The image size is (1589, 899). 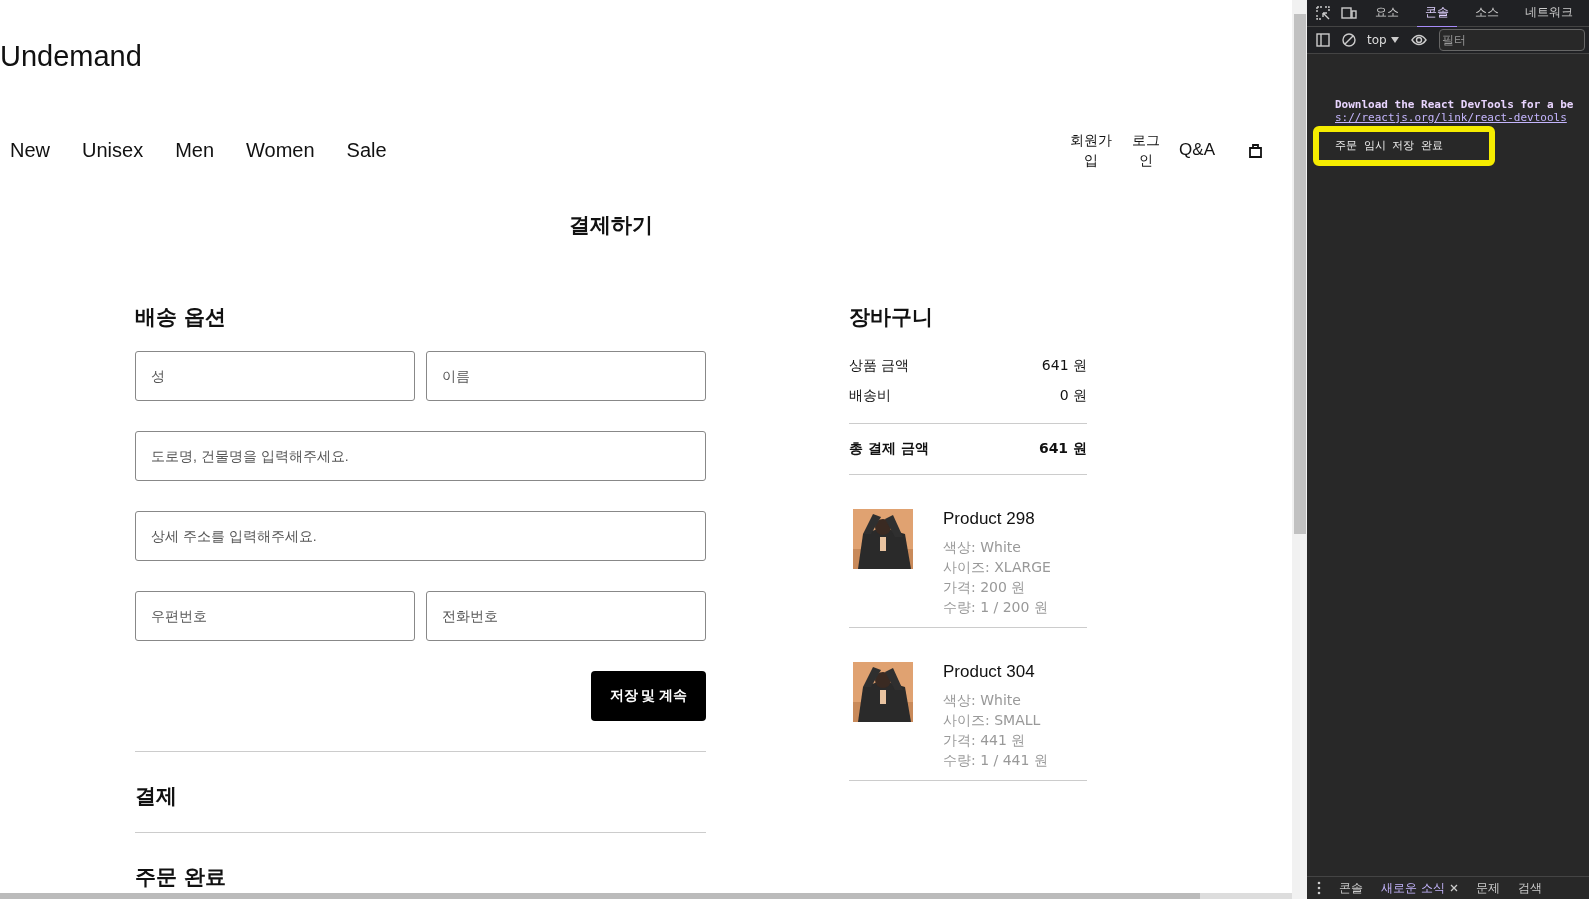 What do you see at coordinates (181, 877) in the screenshot?
I see `section-title: 주문 완료` at bounding box center [181, 877].